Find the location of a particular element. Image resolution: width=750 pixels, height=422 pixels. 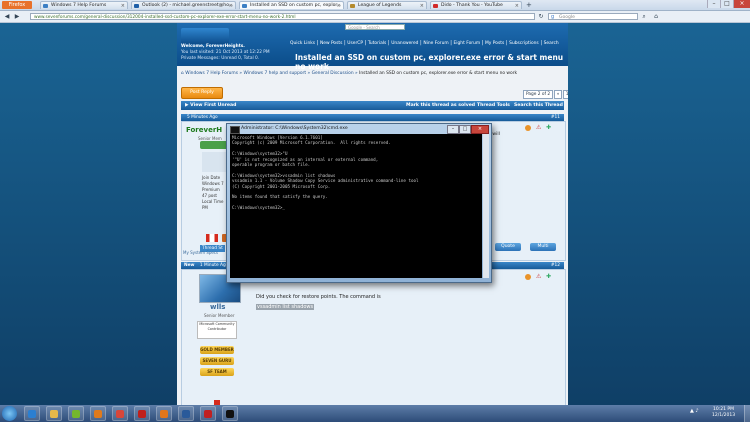

breadcrumb-item: Windows 7 Help Forums is located at coordinates (211, 73).